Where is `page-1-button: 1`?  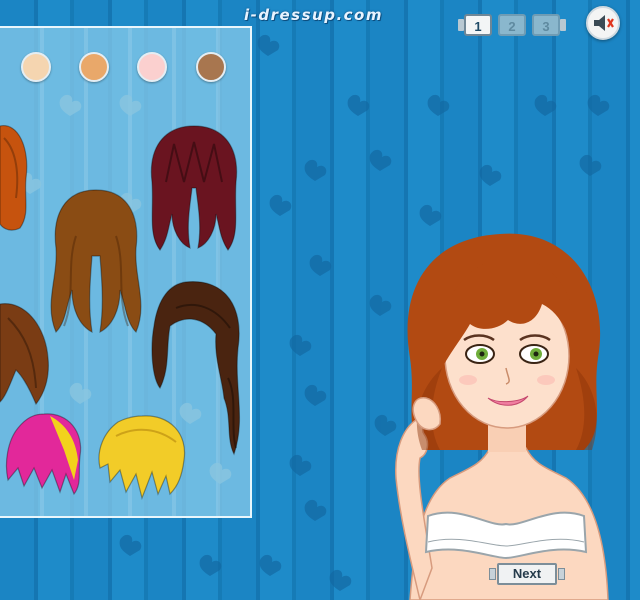
page-1-button: 1 is located at coordinates (478, 25).